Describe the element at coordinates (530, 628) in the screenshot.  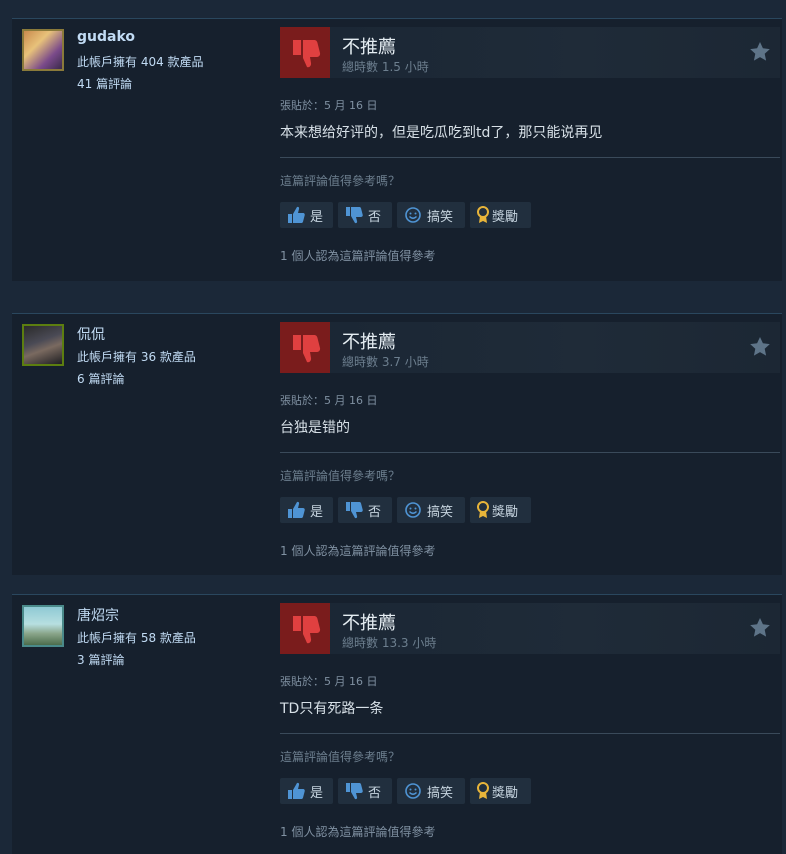
I see `vote-header: 不推薦 總時數 13.3 小時` at that location.